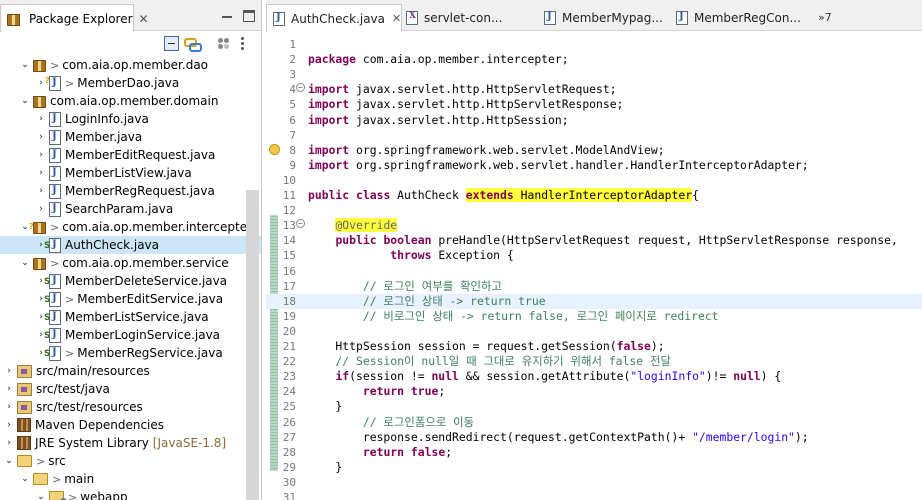 This screenshot has height=500, width=922. What do you see at coordinates (130, 443) in the screenshot?
I see `tree-item: › JRE System Library [JavaSE-1.8]` at bounding box center [130, 443].